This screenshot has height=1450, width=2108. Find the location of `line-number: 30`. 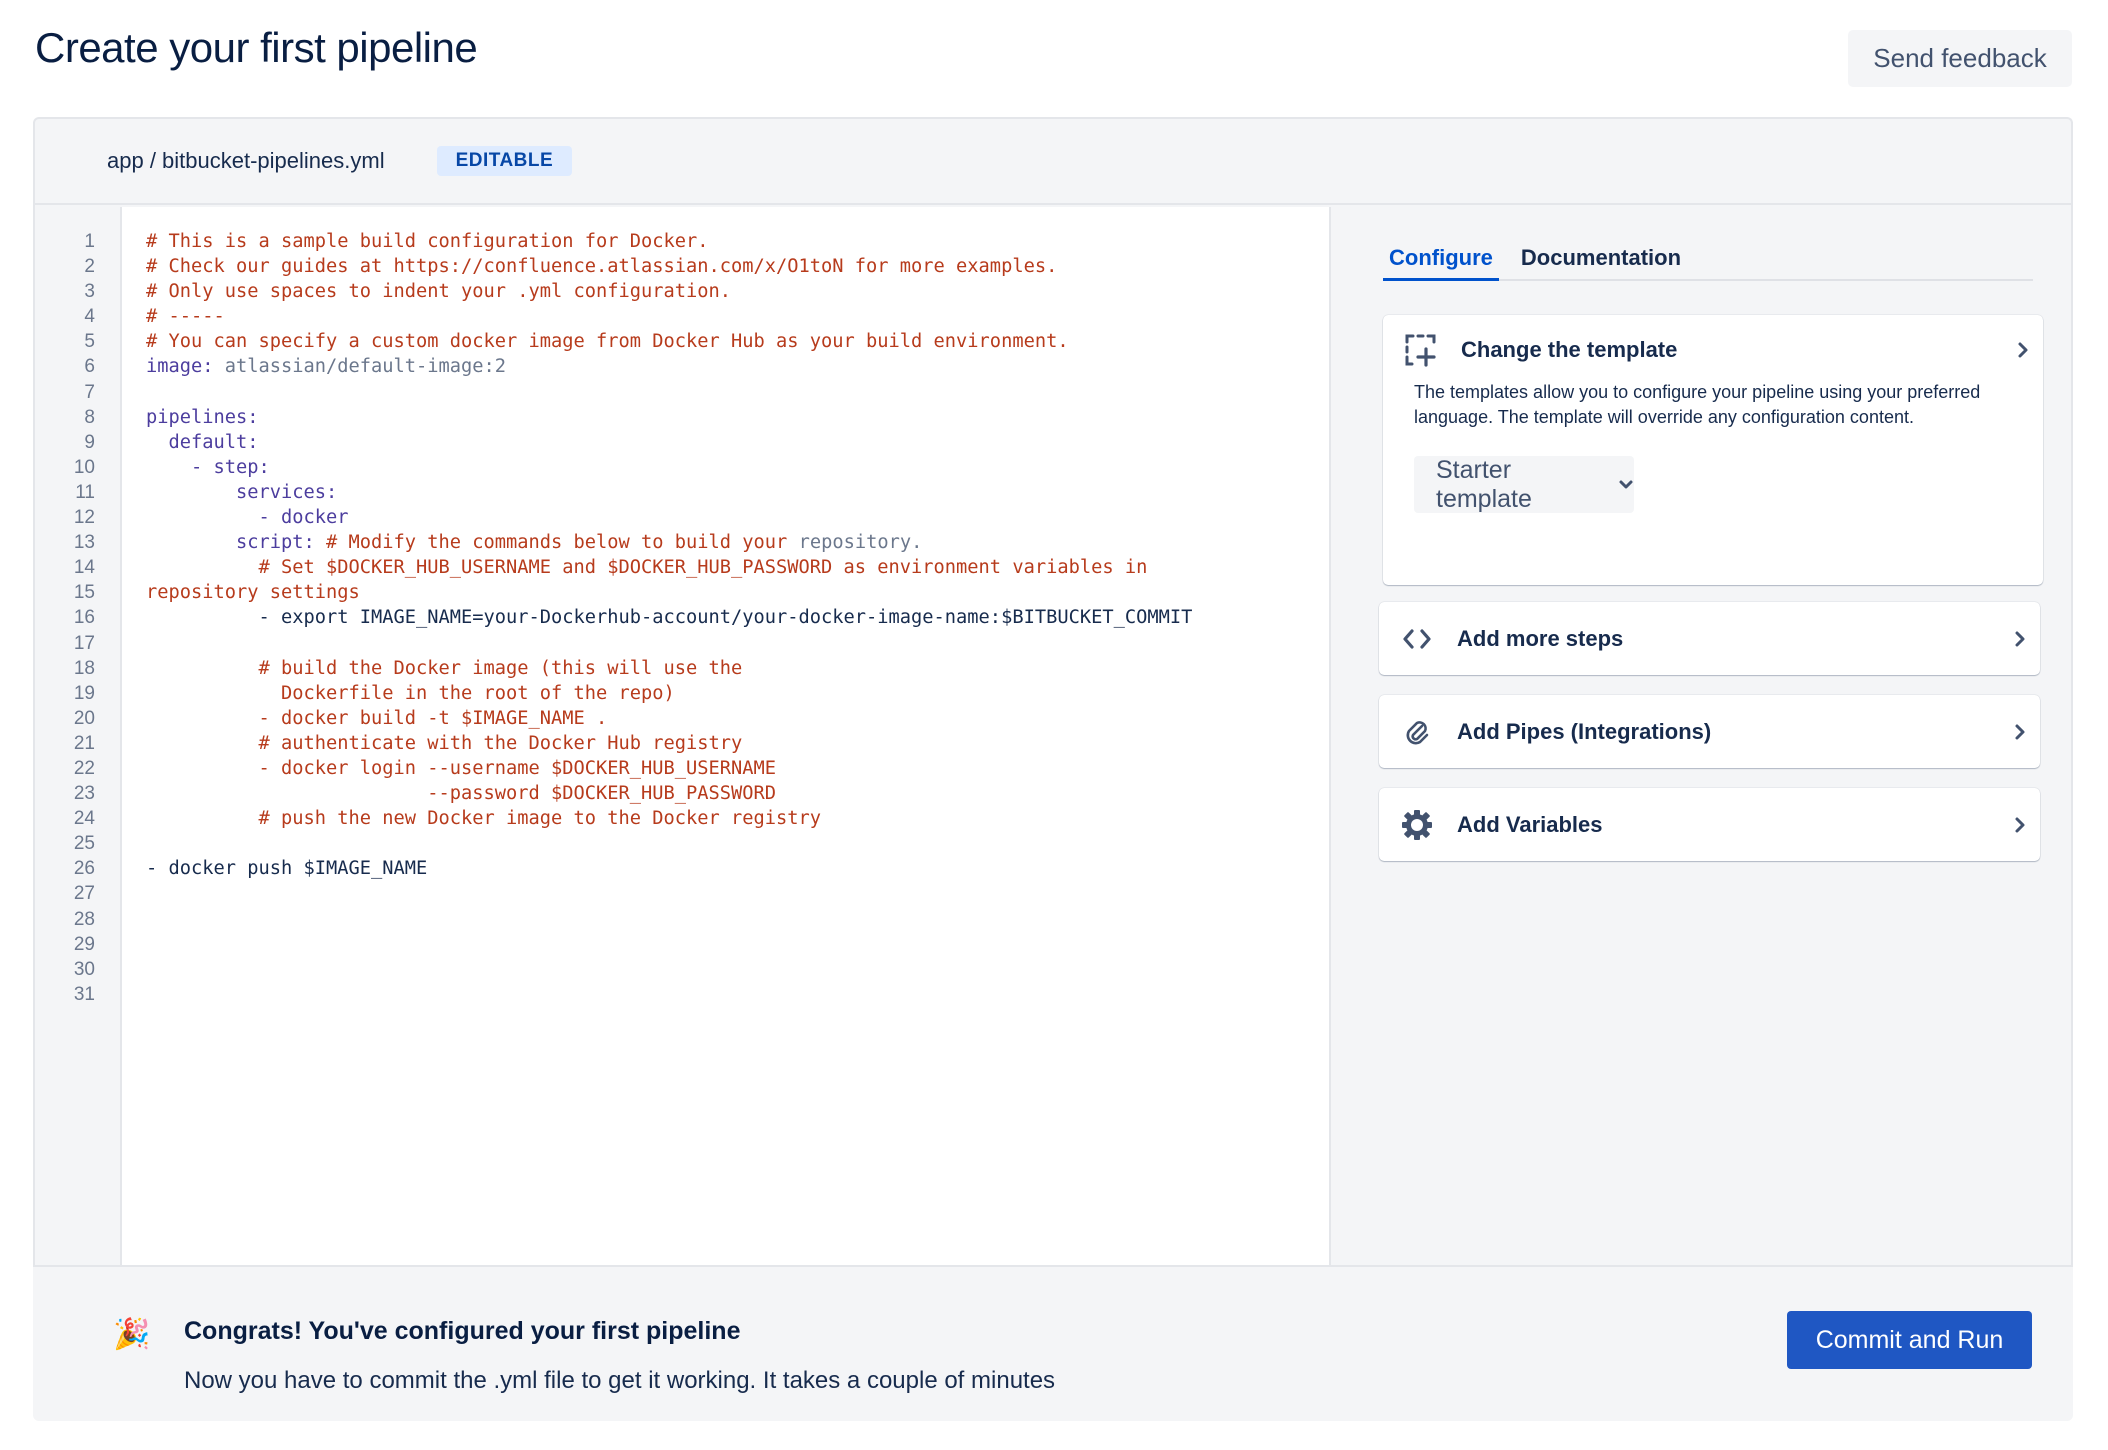

line-number: 30 is located at coordinates (84, 969).